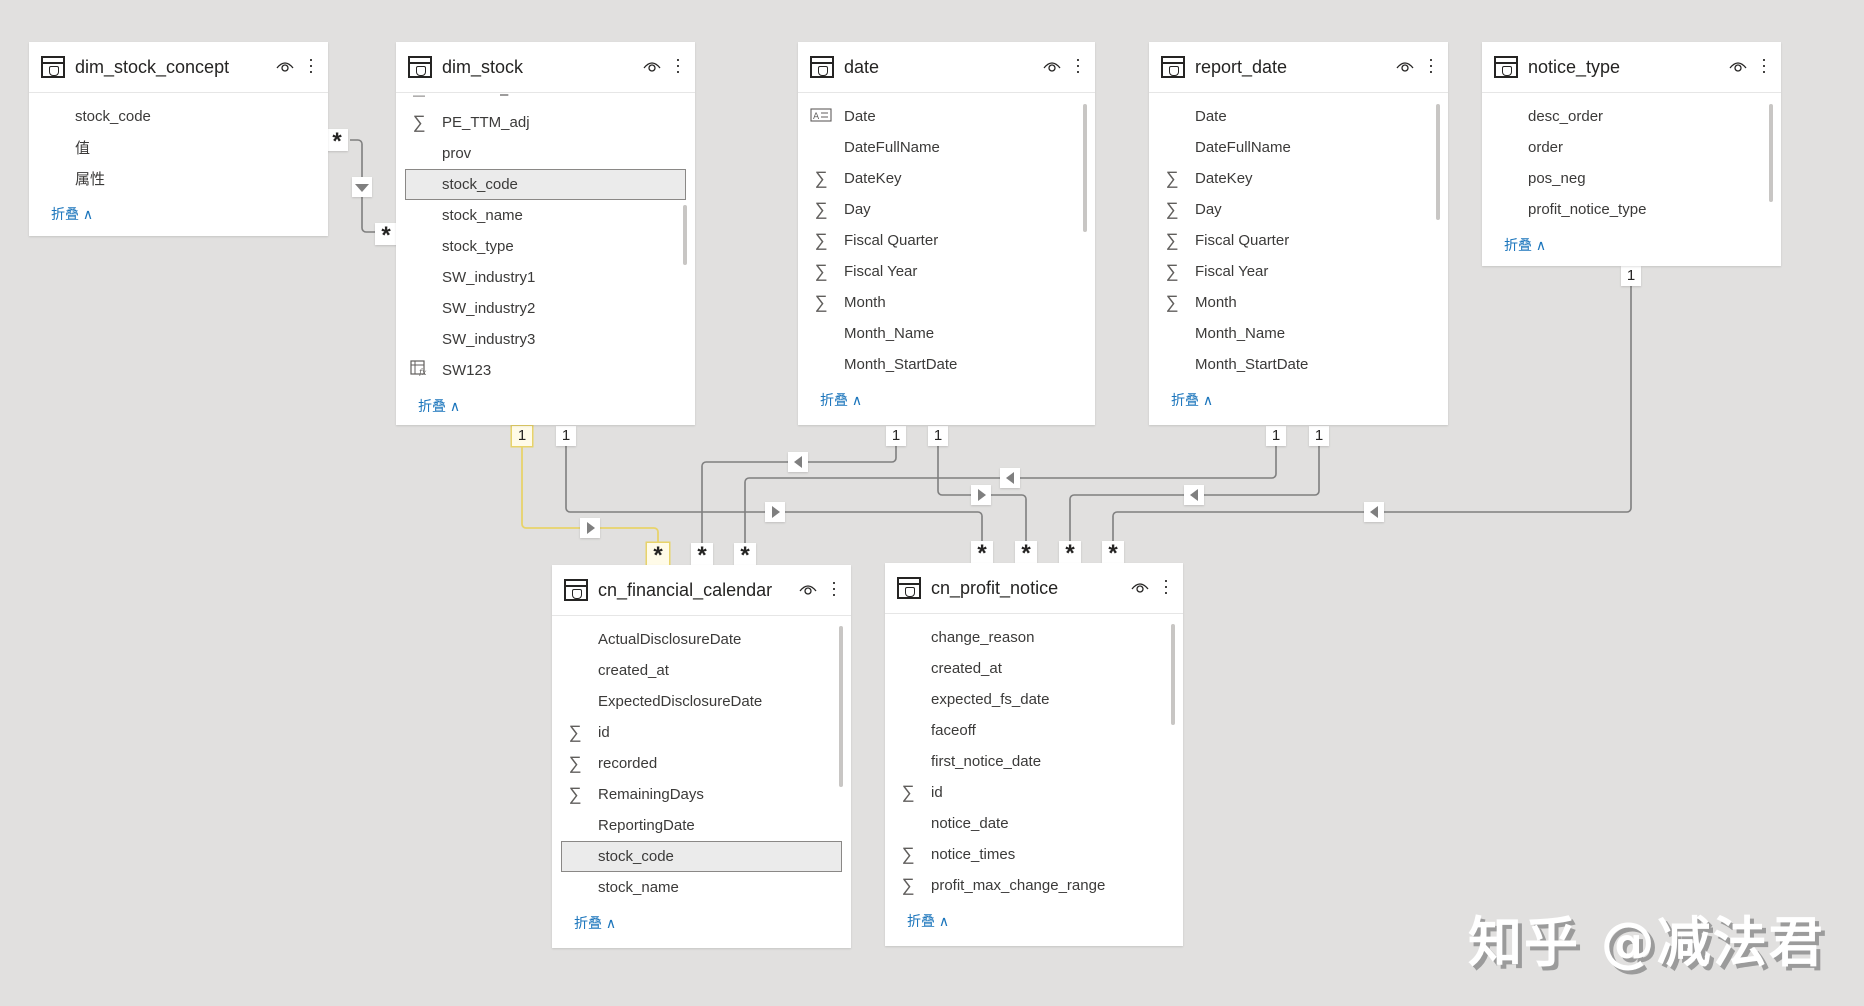 The height and width of the screenshot is (1006, 1864). I want to click on field-row: desc_order, so click(1631, 116).